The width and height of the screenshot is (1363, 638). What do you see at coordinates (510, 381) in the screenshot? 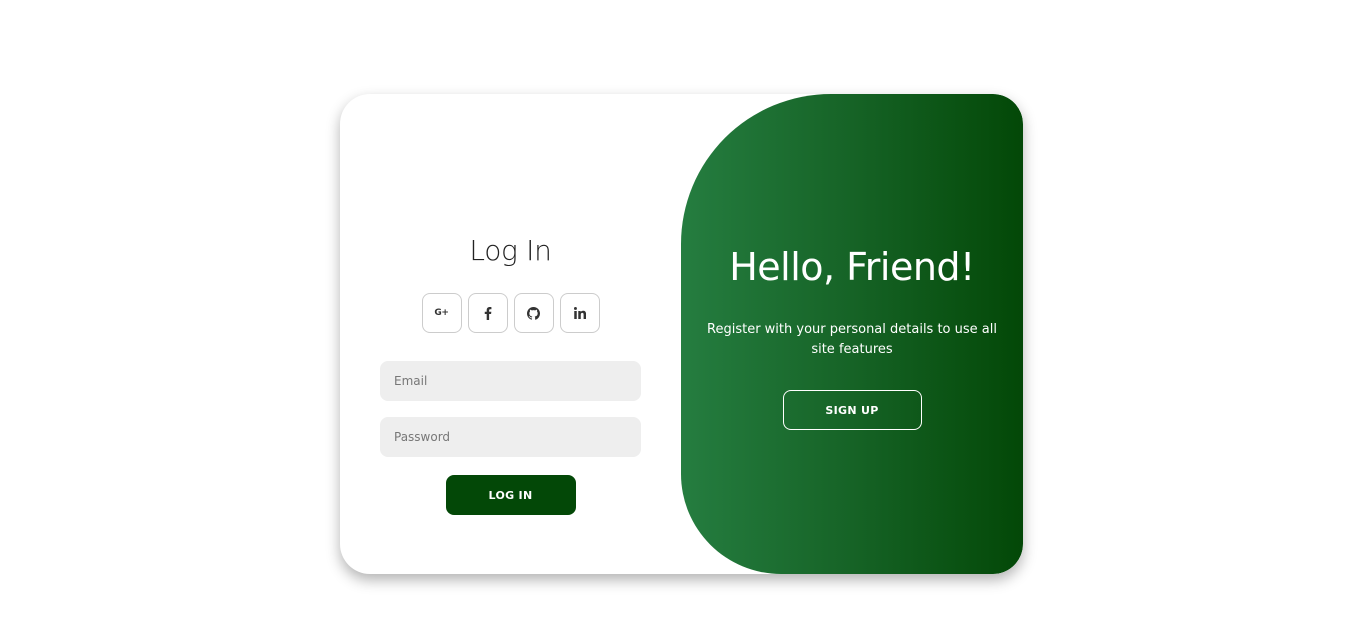
I see `email-field` at bounding box center [510, 381].